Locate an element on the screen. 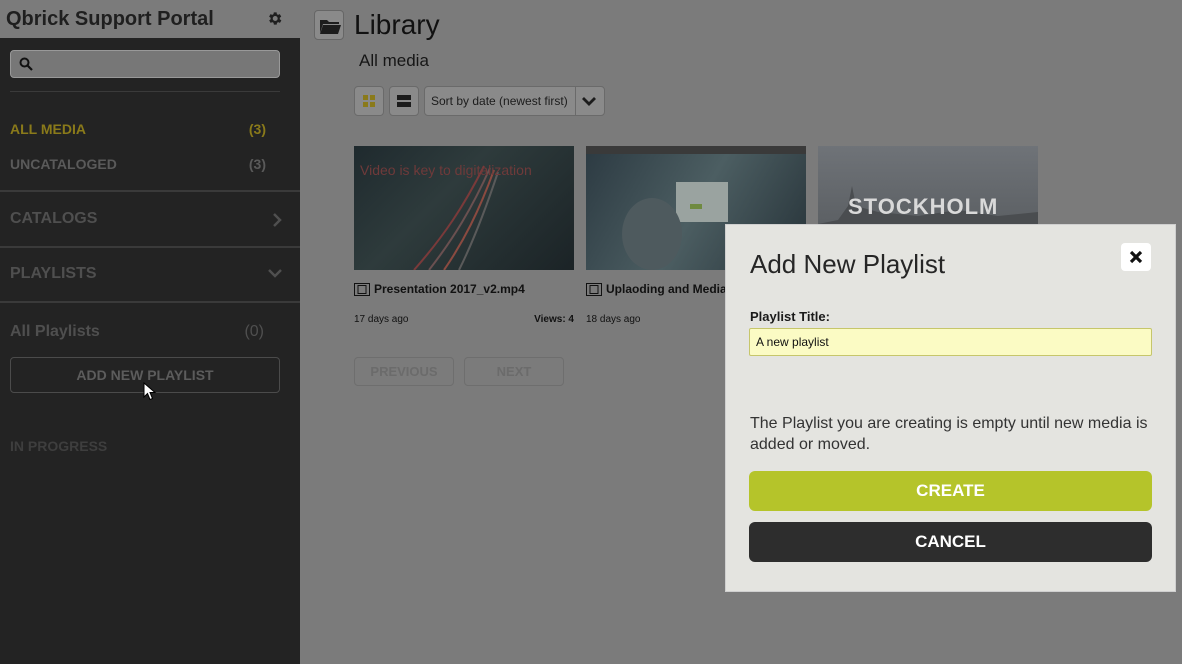 Image resolution: width=1182 pixels, height=664 pixels. close-icon is located at coordinates (1136, 257).